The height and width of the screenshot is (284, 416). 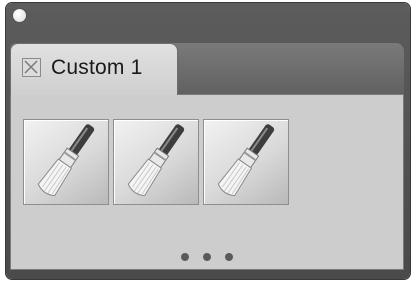 What do you see at coordinates (31, 67) in the screenshot?
I see `close-x-icon` at bounding box center [31, 67].